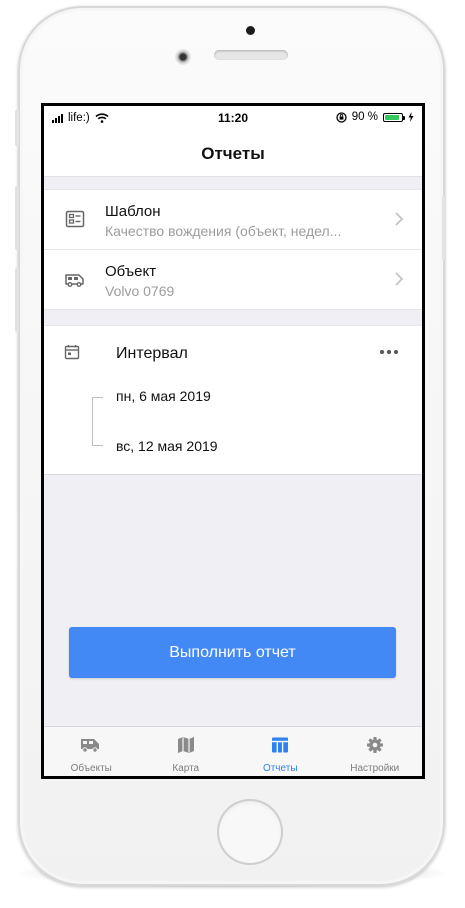 This screenshot has width=465, height=908. What do you see at coordinates (394, 117) in the screenshot?
I see `battery-icon` at bounding box center [394, 117].